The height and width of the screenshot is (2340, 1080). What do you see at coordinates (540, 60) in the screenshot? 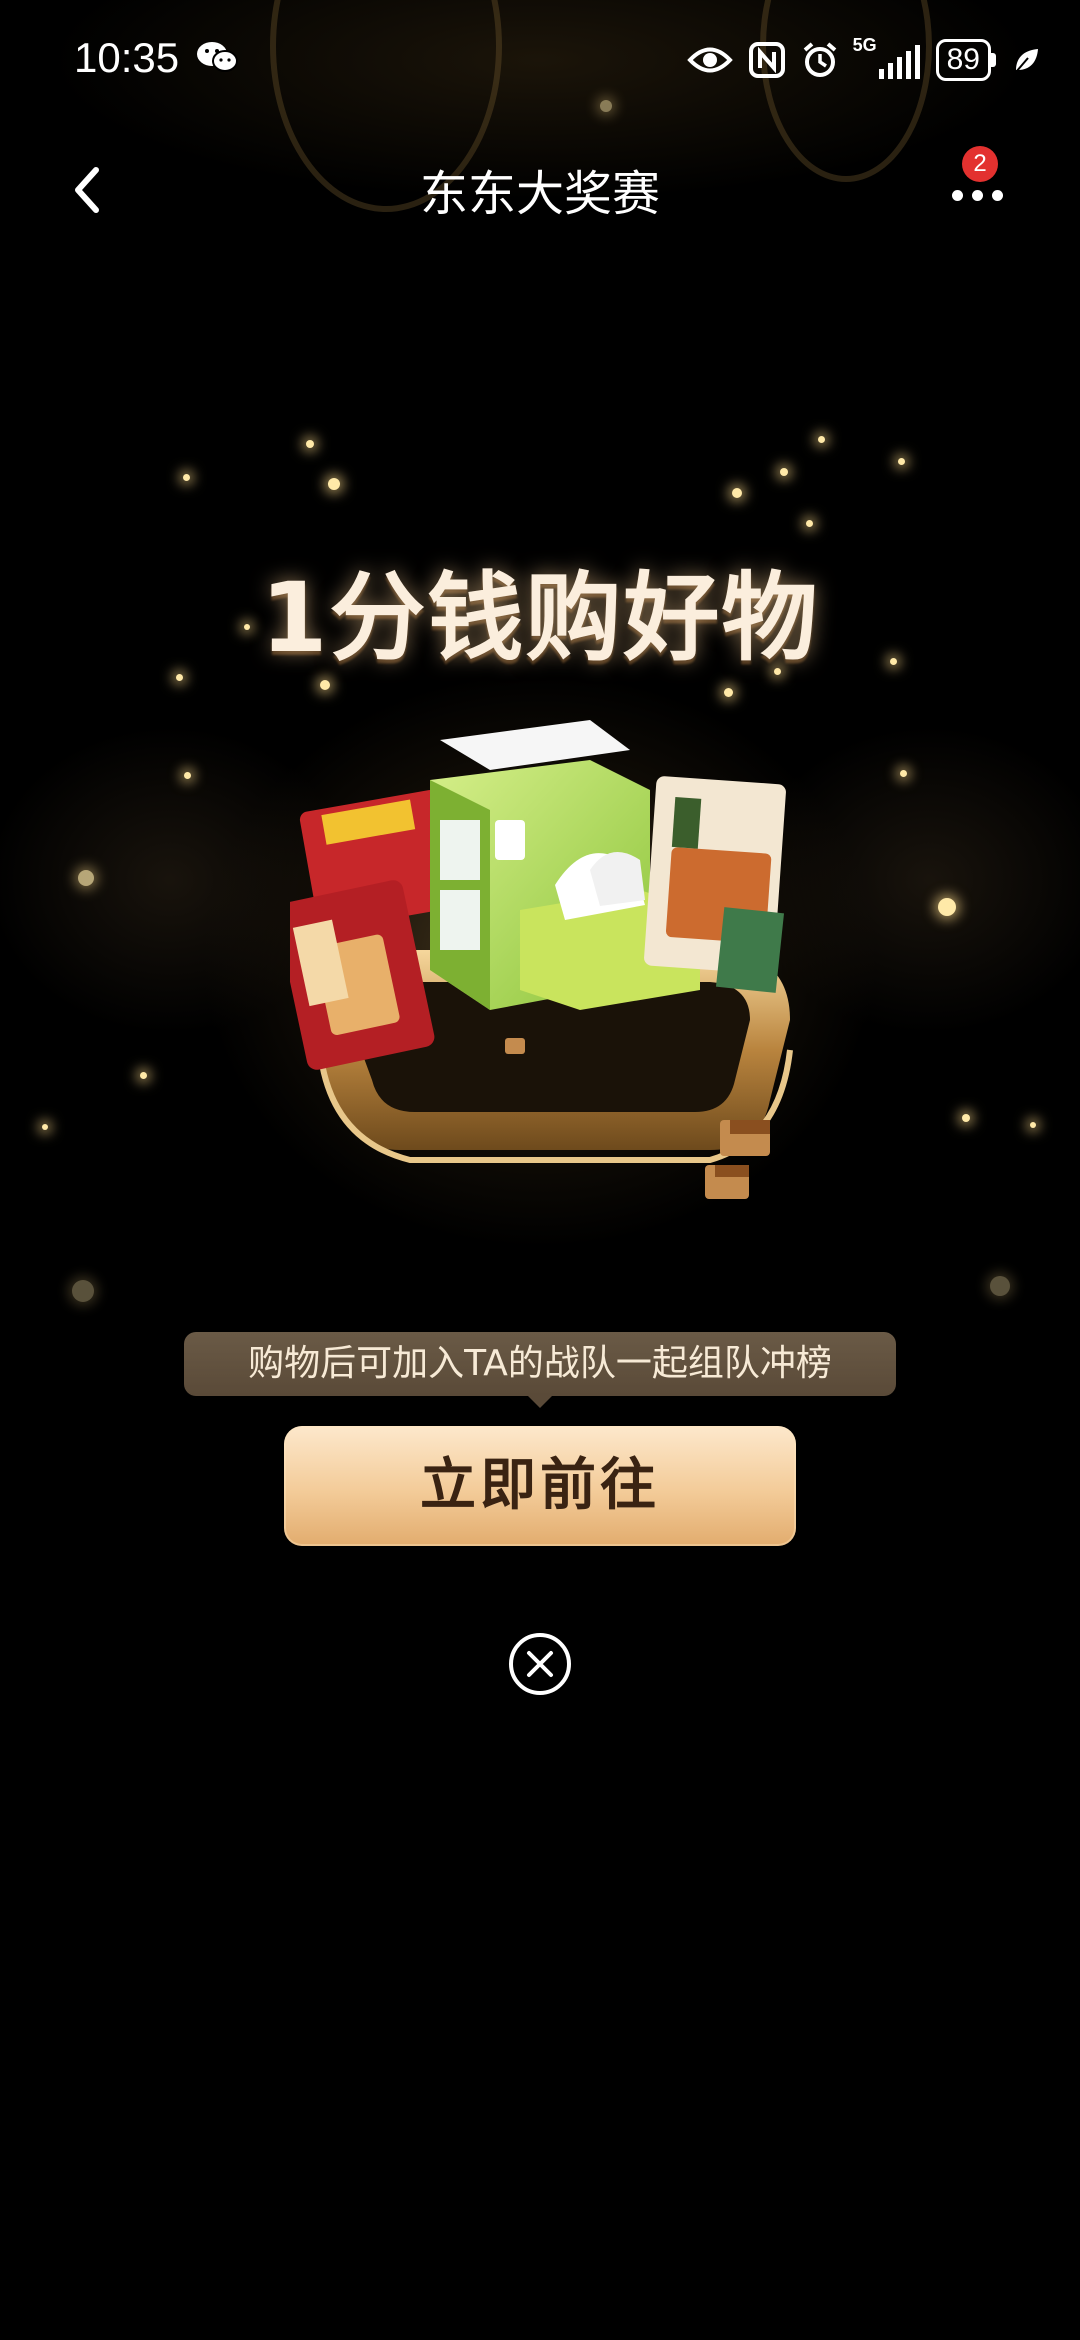
I see `status-bar: 10:35 5G 89` at bounding box center [540, 60].